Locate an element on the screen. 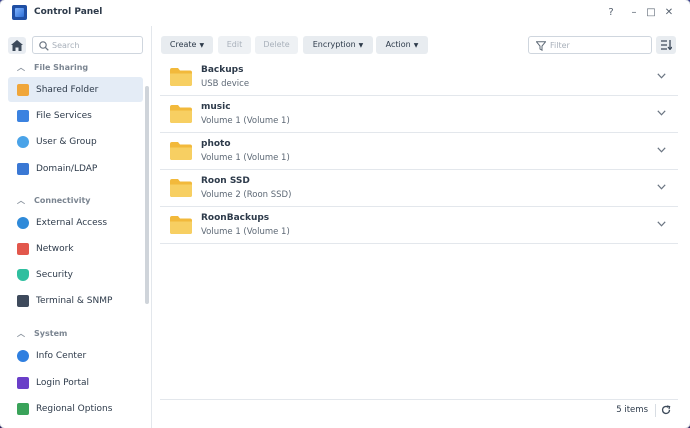 Image resolution: width=690 pixels, height=428 pixels. sidebar-item-file-services: File Services is located at coordinates (75, 115).